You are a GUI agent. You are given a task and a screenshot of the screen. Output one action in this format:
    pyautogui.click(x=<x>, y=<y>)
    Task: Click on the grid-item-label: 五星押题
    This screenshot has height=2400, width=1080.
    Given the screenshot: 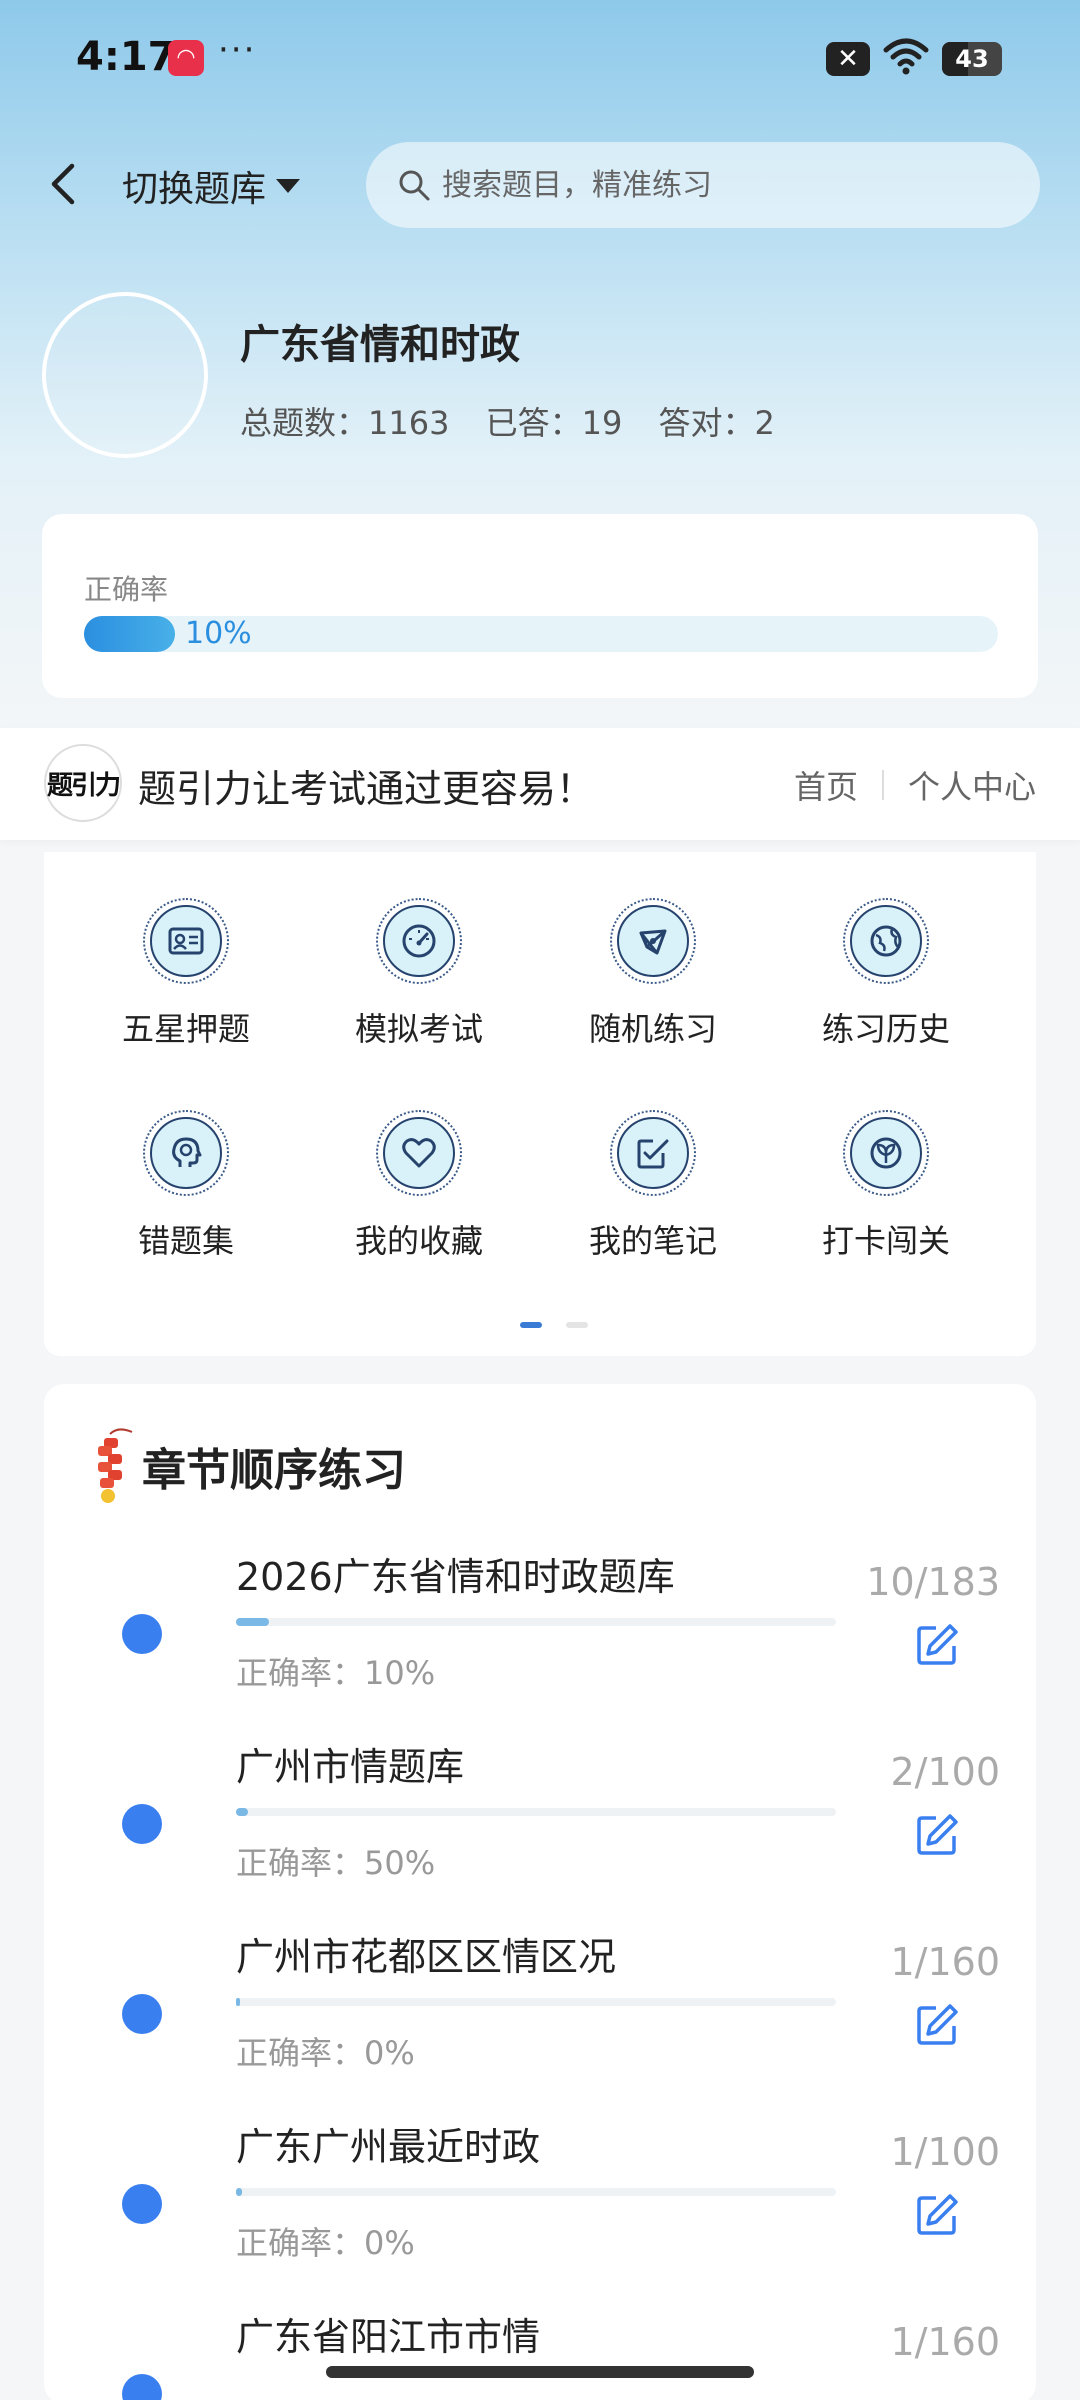 What is the action you would take?
    pyautogui.click(x=185, y=1029)
    